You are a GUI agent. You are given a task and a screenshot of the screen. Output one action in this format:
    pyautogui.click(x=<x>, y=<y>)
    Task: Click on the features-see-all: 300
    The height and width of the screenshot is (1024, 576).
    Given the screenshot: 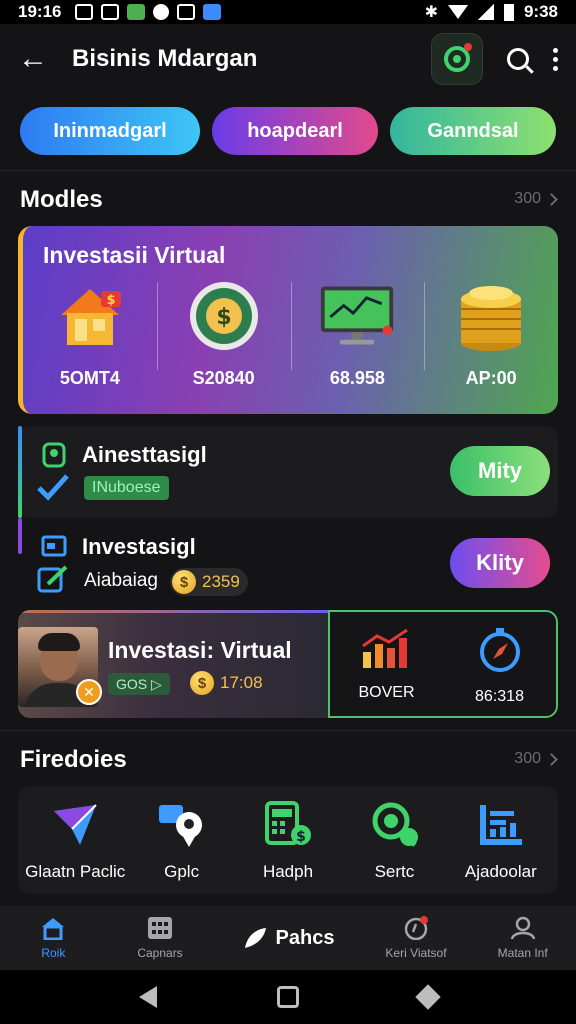 What is the action you would take?
    pyautogui.click(x=536, y=759)
    